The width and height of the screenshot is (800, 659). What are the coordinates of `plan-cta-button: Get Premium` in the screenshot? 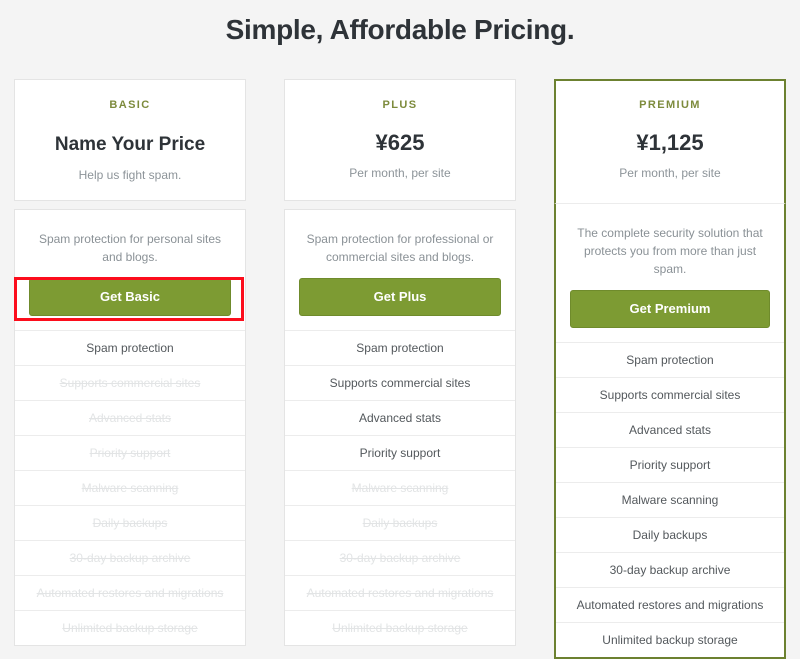 It's located at (670, 309).